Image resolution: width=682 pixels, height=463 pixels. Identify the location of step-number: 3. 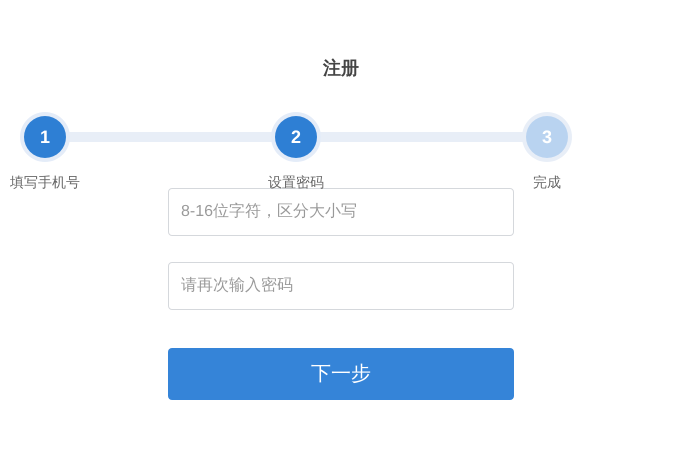
(547, 137).